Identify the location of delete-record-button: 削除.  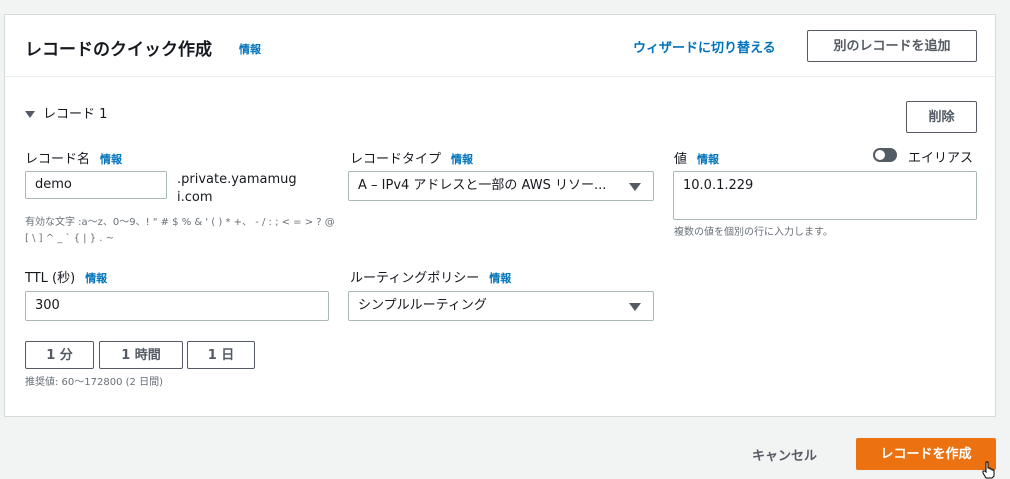
(941, 117).